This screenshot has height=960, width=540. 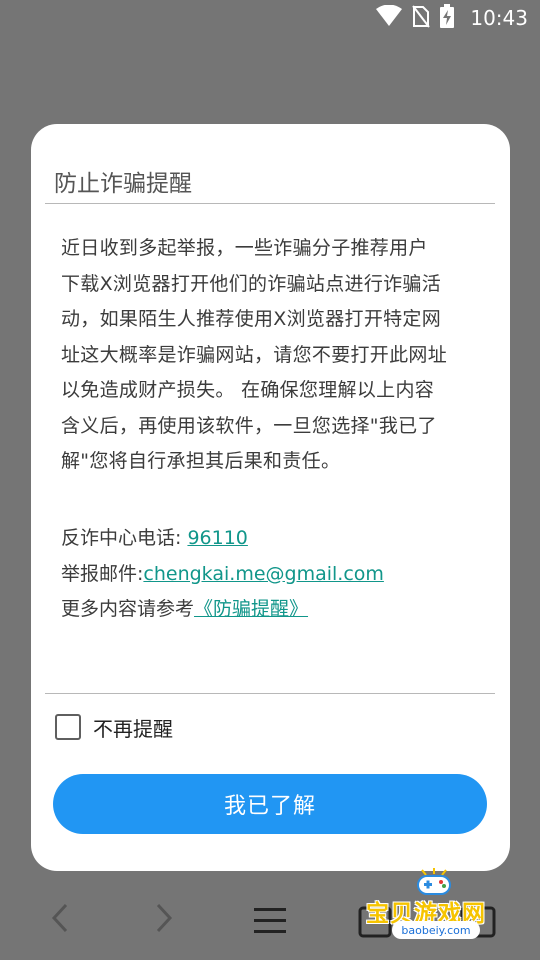 I want to click on dont-remind-label: 不再提醒, so click(x=133, y=727).